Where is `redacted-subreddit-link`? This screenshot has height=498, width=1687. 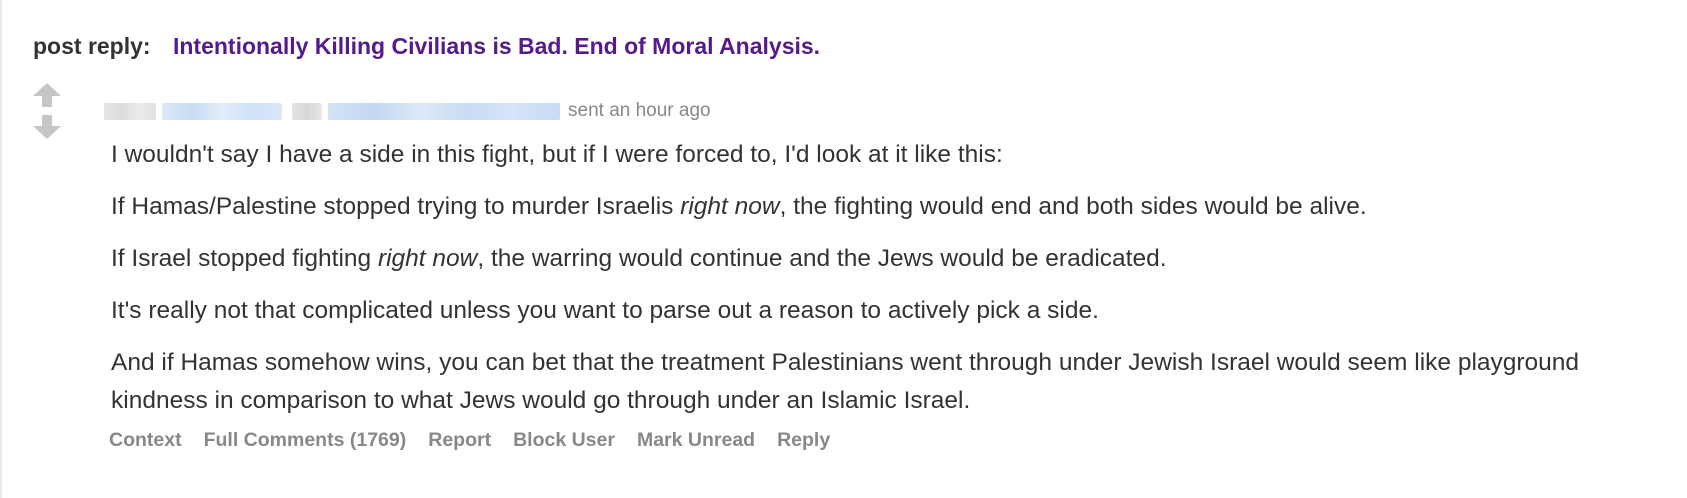 redacted-subreddit-link is located at coordinates (444, 111).